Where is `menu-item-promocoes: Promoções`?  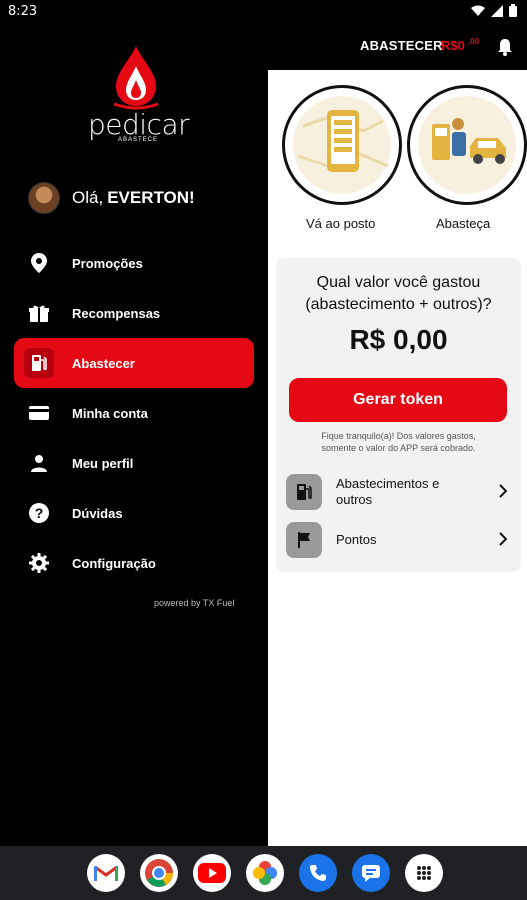 menu-item-promocoes: Promoções is located at coordinates (134, 263).